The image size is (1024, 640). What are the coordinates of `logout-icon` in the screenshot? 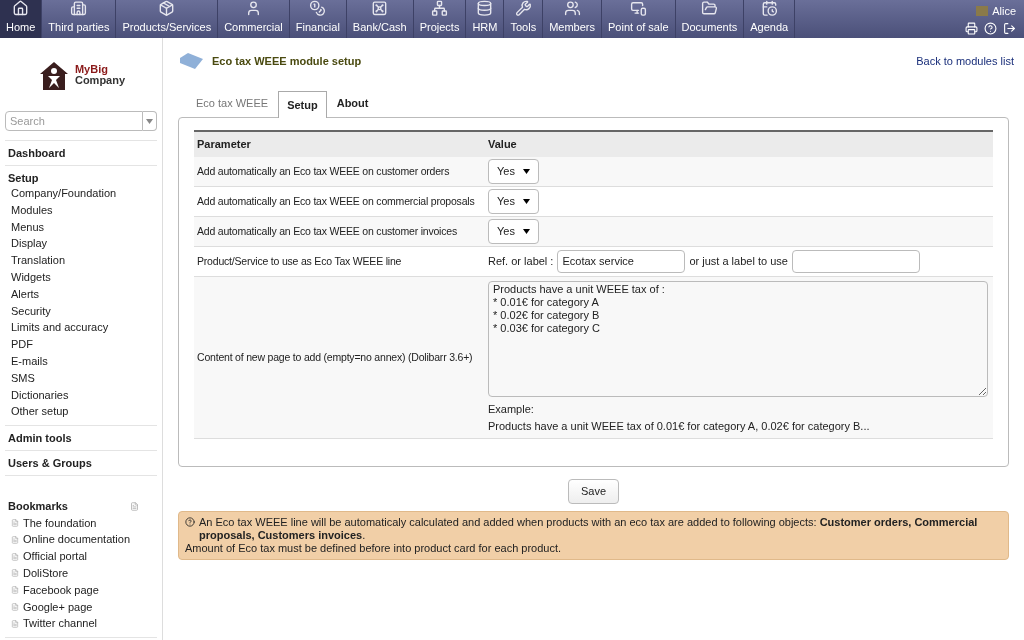 It's located at (1009, 29).